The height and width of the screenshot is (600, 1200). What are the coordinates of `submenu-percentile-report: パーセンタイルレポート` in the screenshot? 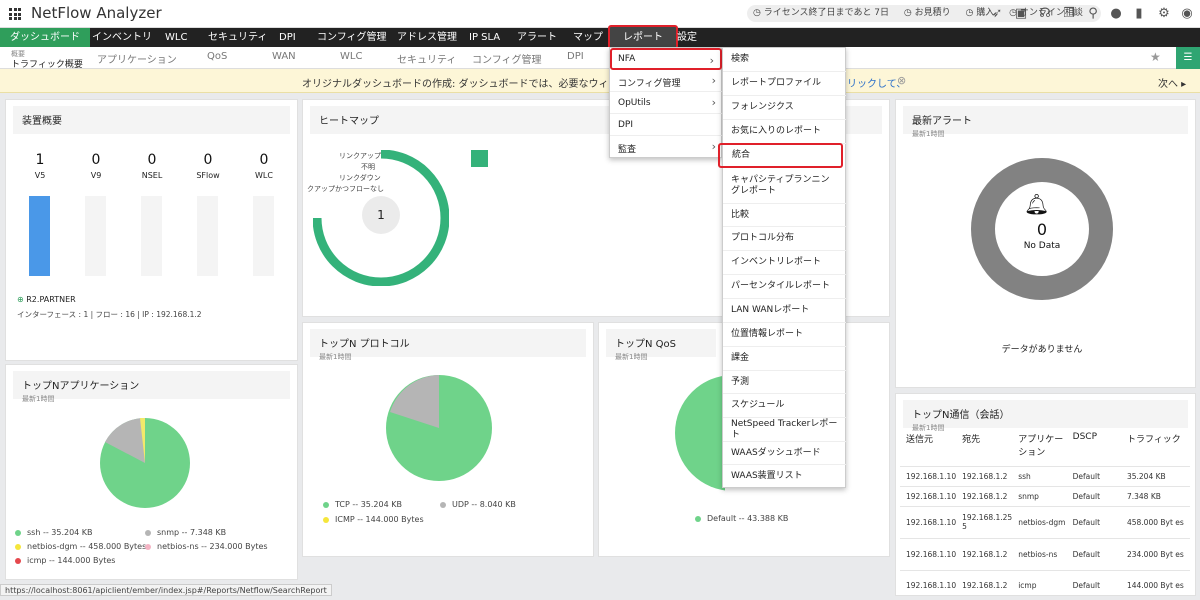 It's located at (784, 287).